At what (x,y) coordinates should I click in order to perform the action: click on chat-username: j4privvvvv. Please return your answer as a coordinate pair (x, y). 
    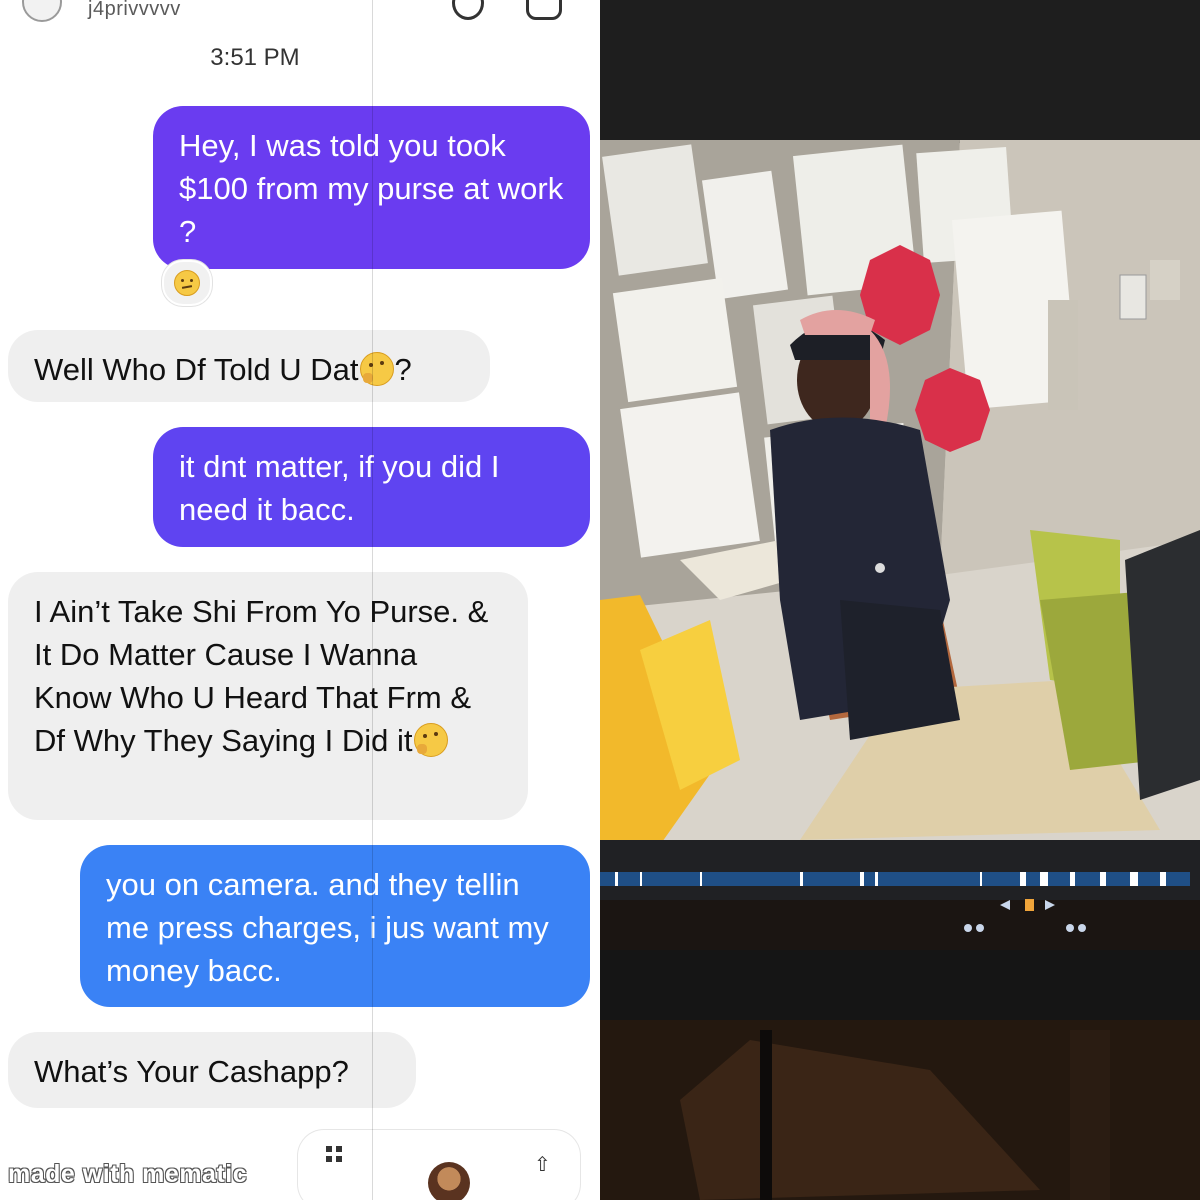
    Looking at the image, I should click on (134, 10).